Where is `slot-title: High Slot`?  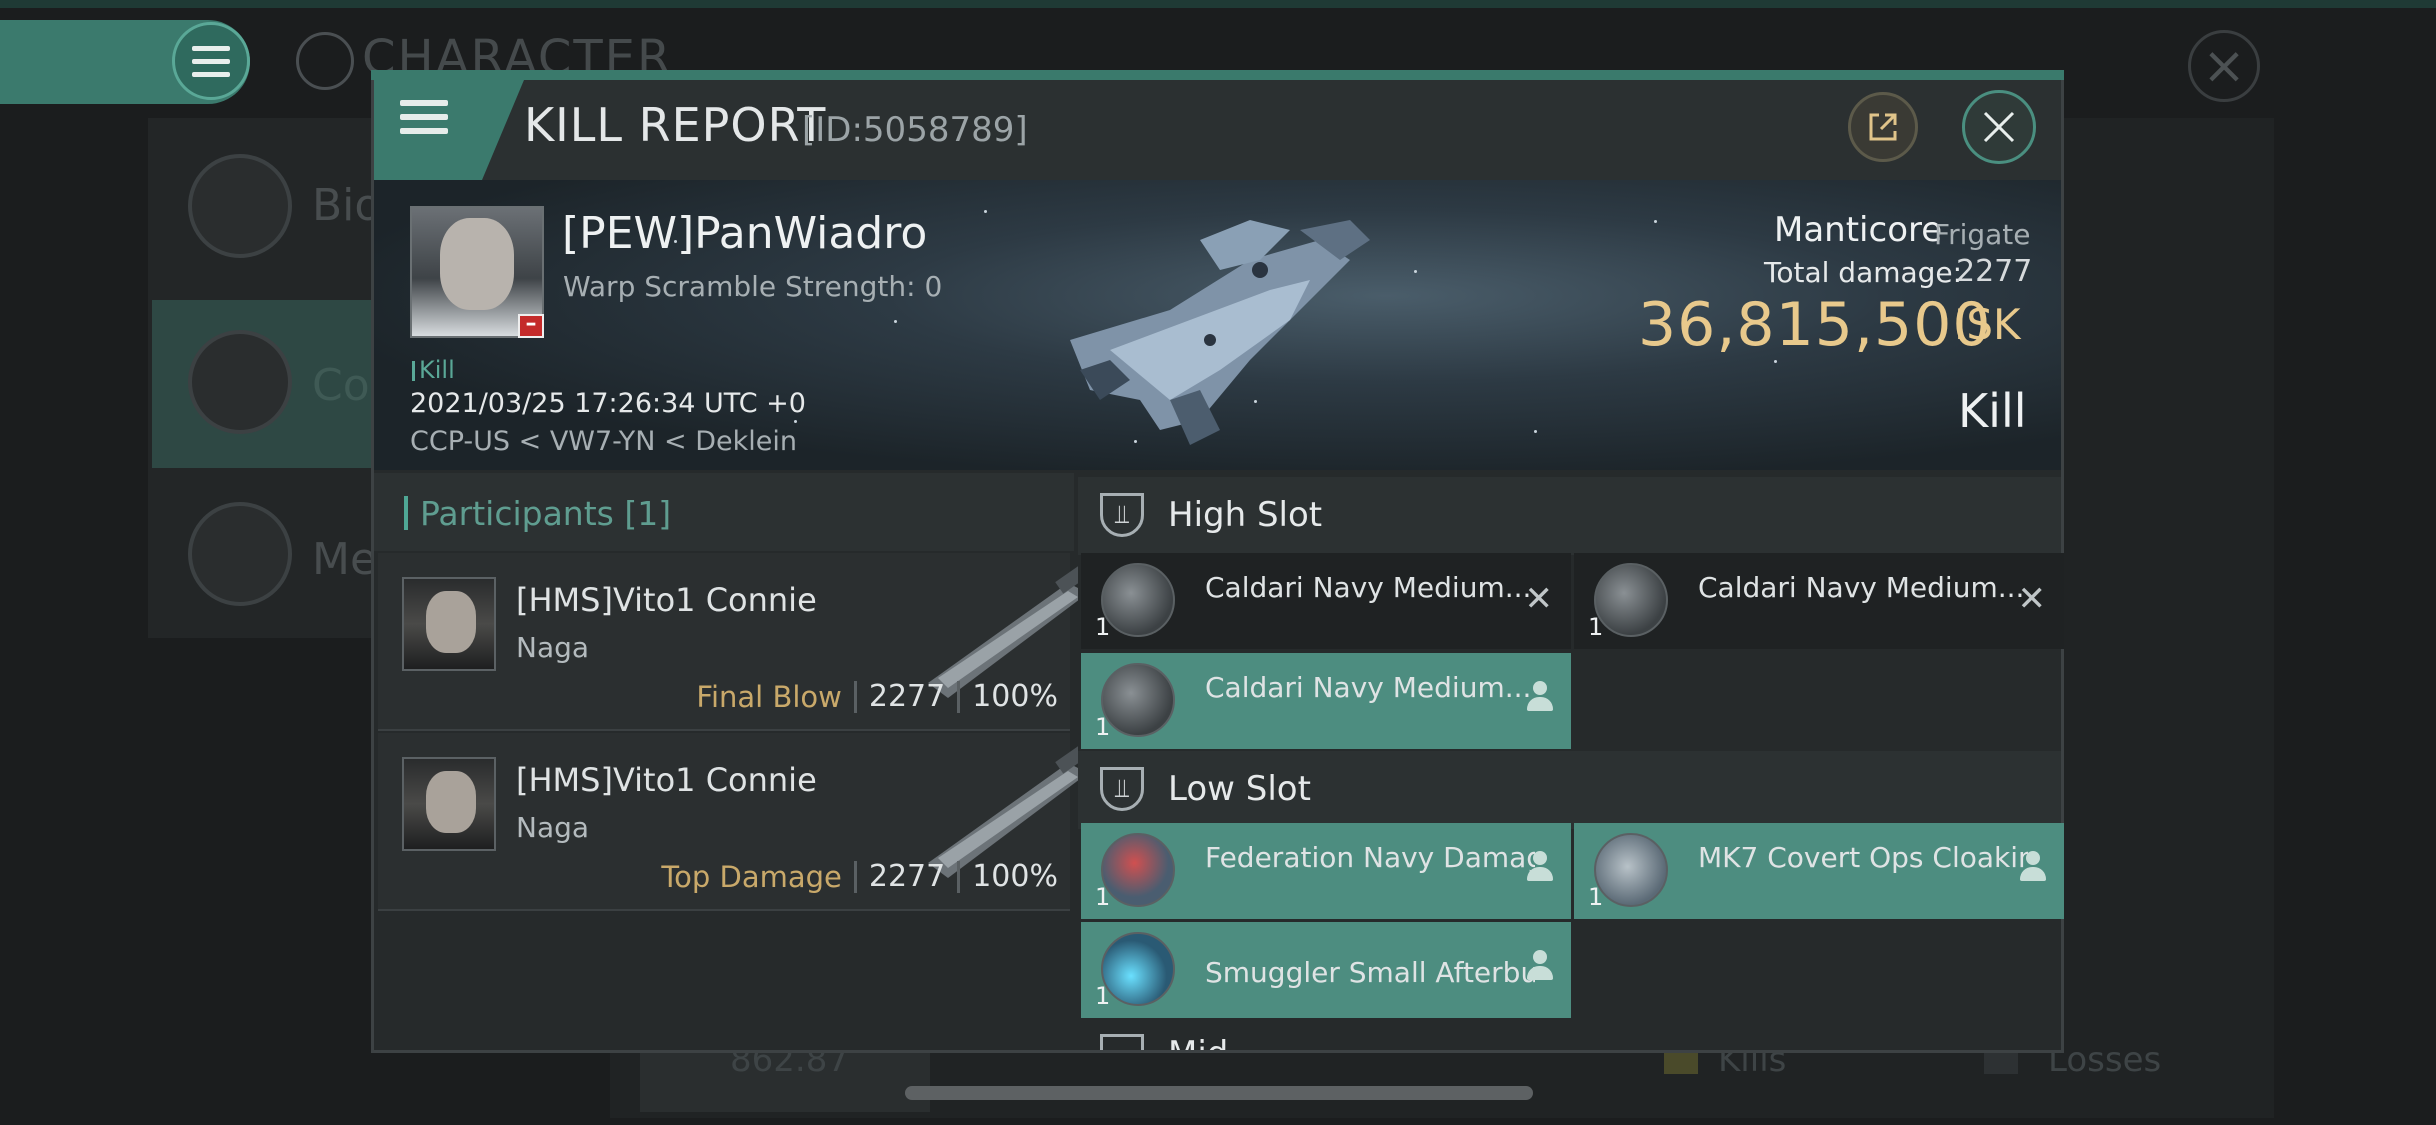 slot-title: High Slot is located at coordinates (1245, 515).